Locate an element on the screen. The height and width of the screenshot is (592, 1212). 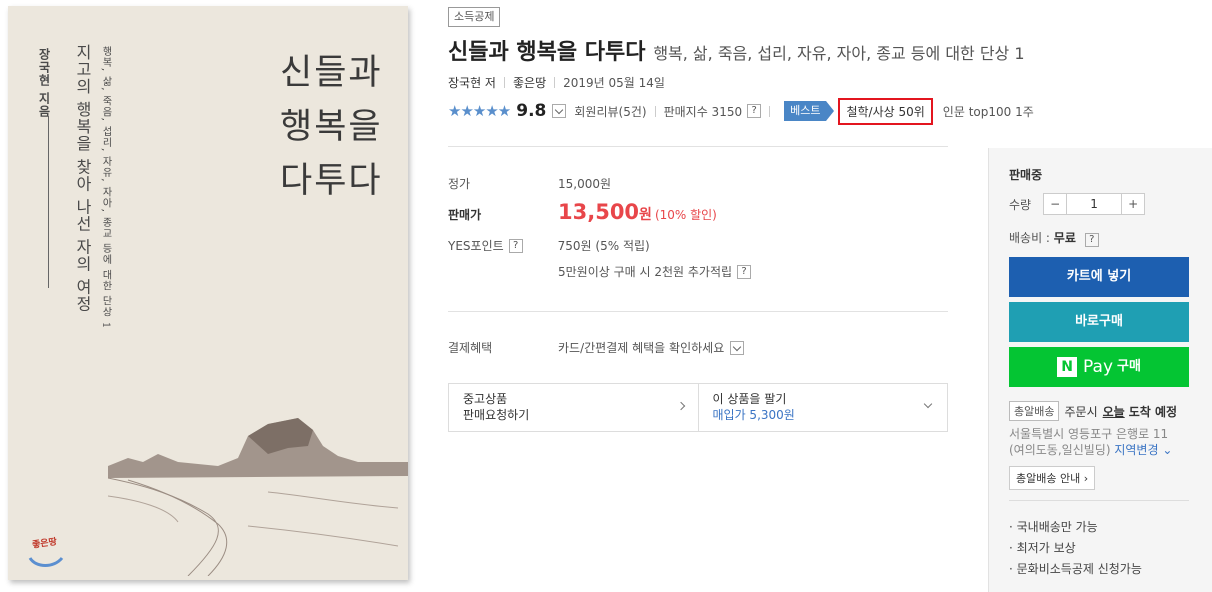
rating-dropdown-button is located at coordinates (559, 111).